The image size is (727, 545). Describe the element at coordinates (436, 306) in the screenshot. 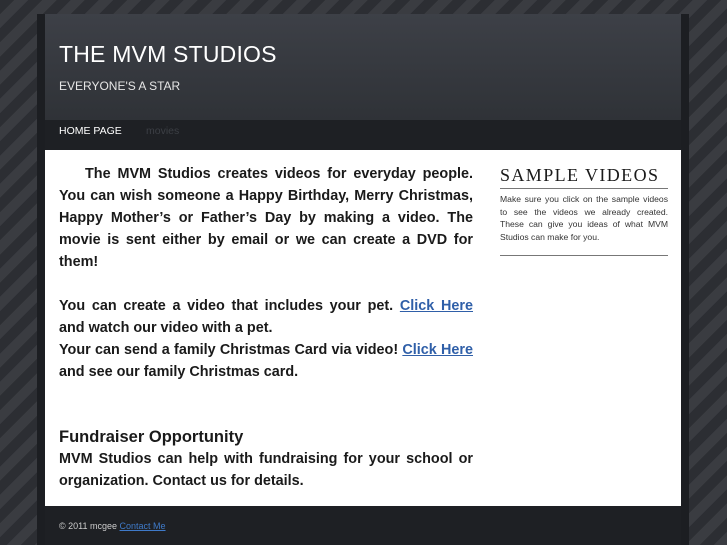

I see `pet-video-link: Click Here` at that location.